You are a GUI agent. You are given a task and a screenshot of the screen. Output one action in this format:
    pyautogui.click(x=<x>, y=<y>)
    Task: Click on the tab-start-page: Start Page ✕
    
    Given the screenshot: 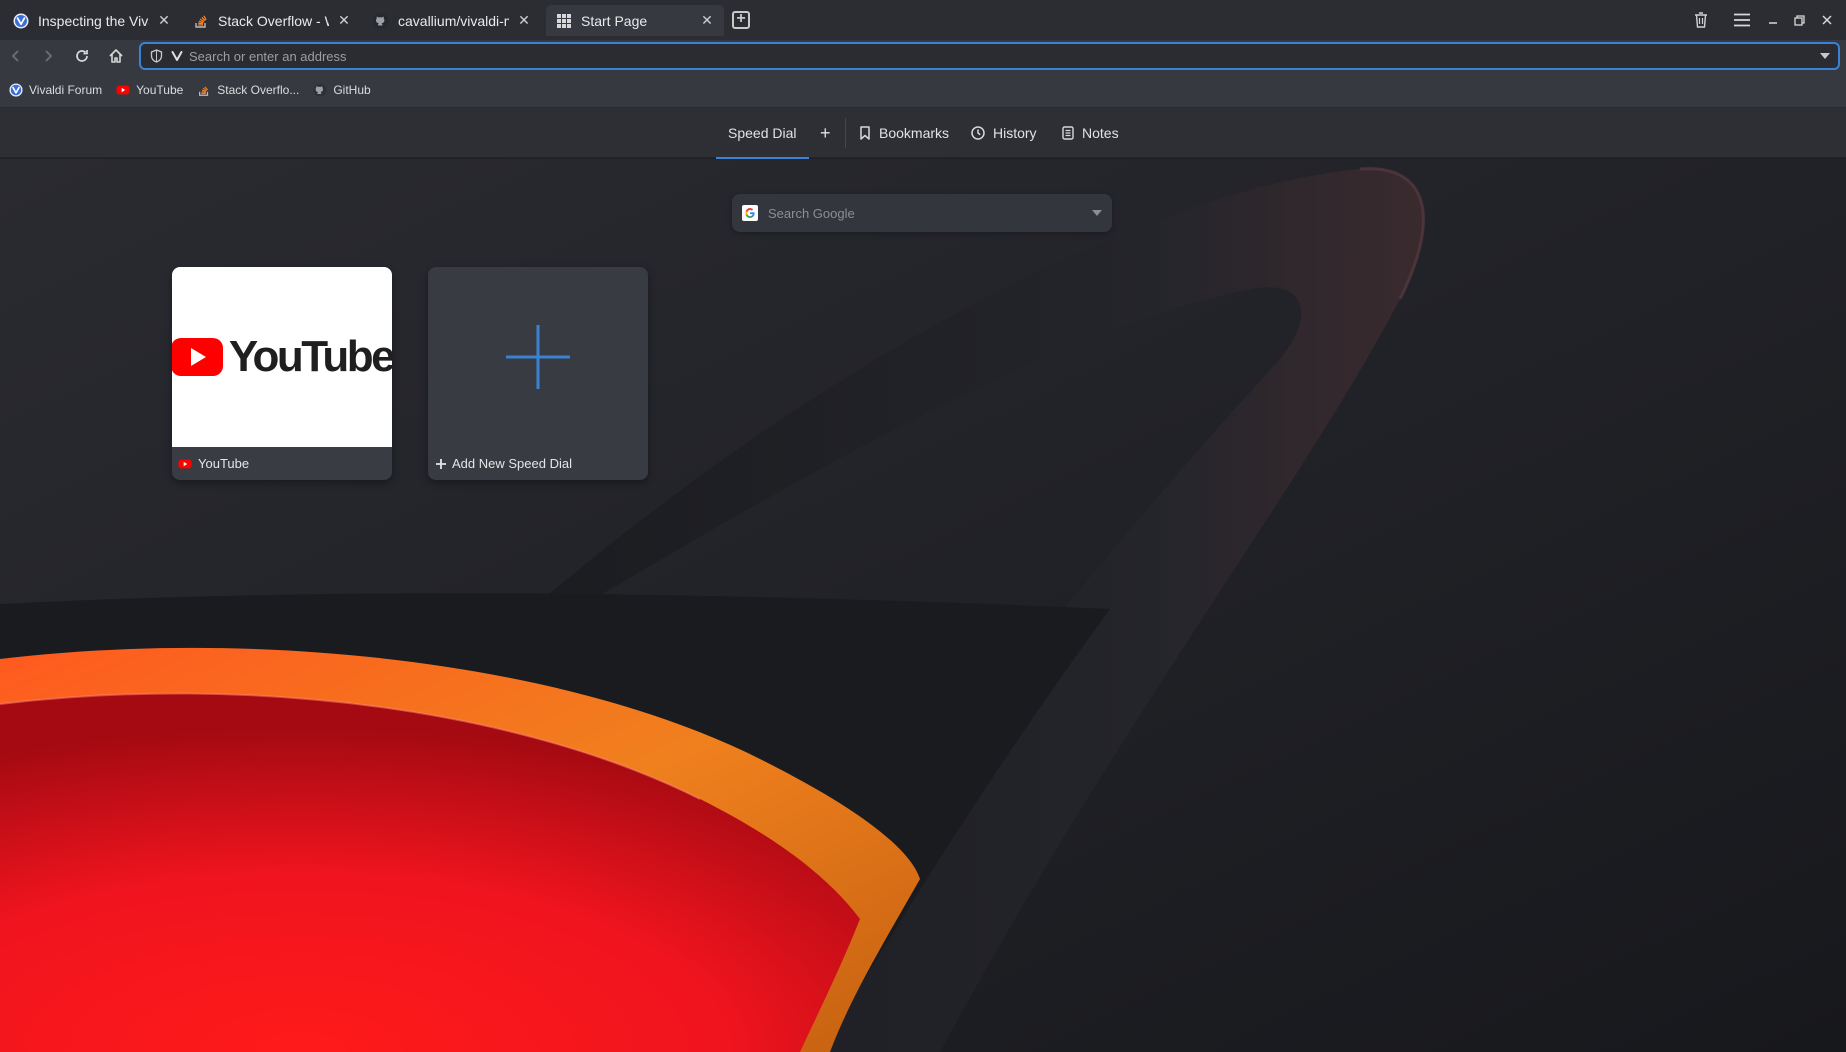 What is the action you would take?
    pyautogui.click(x=635, y=20)
    